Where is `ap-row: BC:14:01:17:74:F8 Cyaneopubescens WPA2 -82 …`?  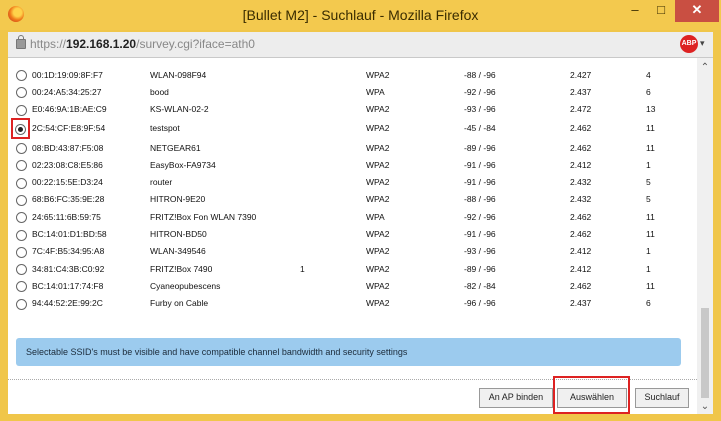 ap-row: BC:14:01:17:74:F8 Cyaneopubescens WPA2 -82 … is located at coordinates (356, 285).